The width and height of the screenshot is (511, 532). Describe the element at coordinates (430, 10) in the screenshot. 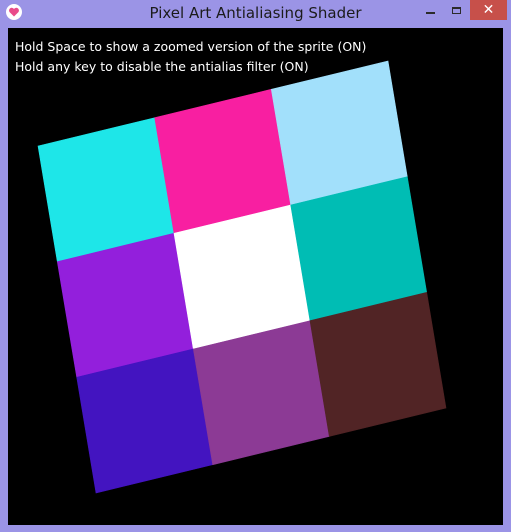

I see `minimize-button` at that location.